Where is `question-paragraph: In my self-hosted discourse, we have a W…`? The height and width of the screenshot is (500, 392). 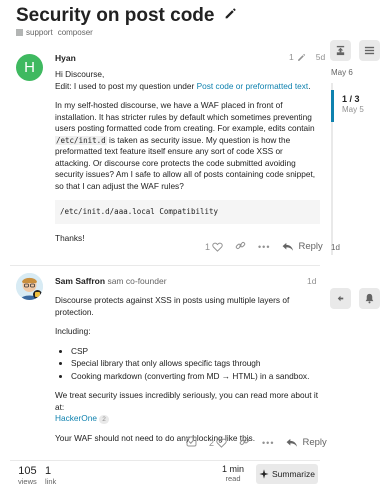 question-paragraph: In my self-hosted discourse, we have a W… is located at coordinates (185, 145).